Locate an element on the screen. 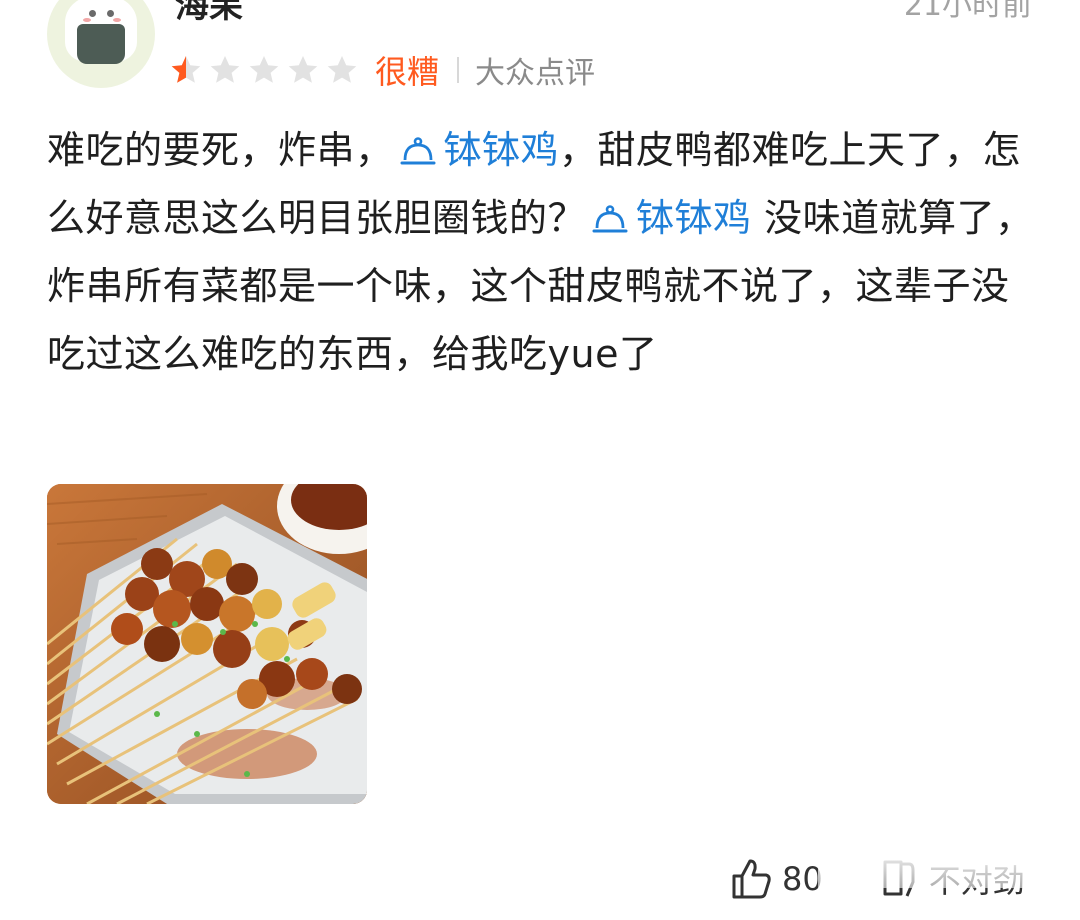 This screenshot has width=1080, height=920. rating-row: 很糟 大众点评 is located at coordinates (382, 70).